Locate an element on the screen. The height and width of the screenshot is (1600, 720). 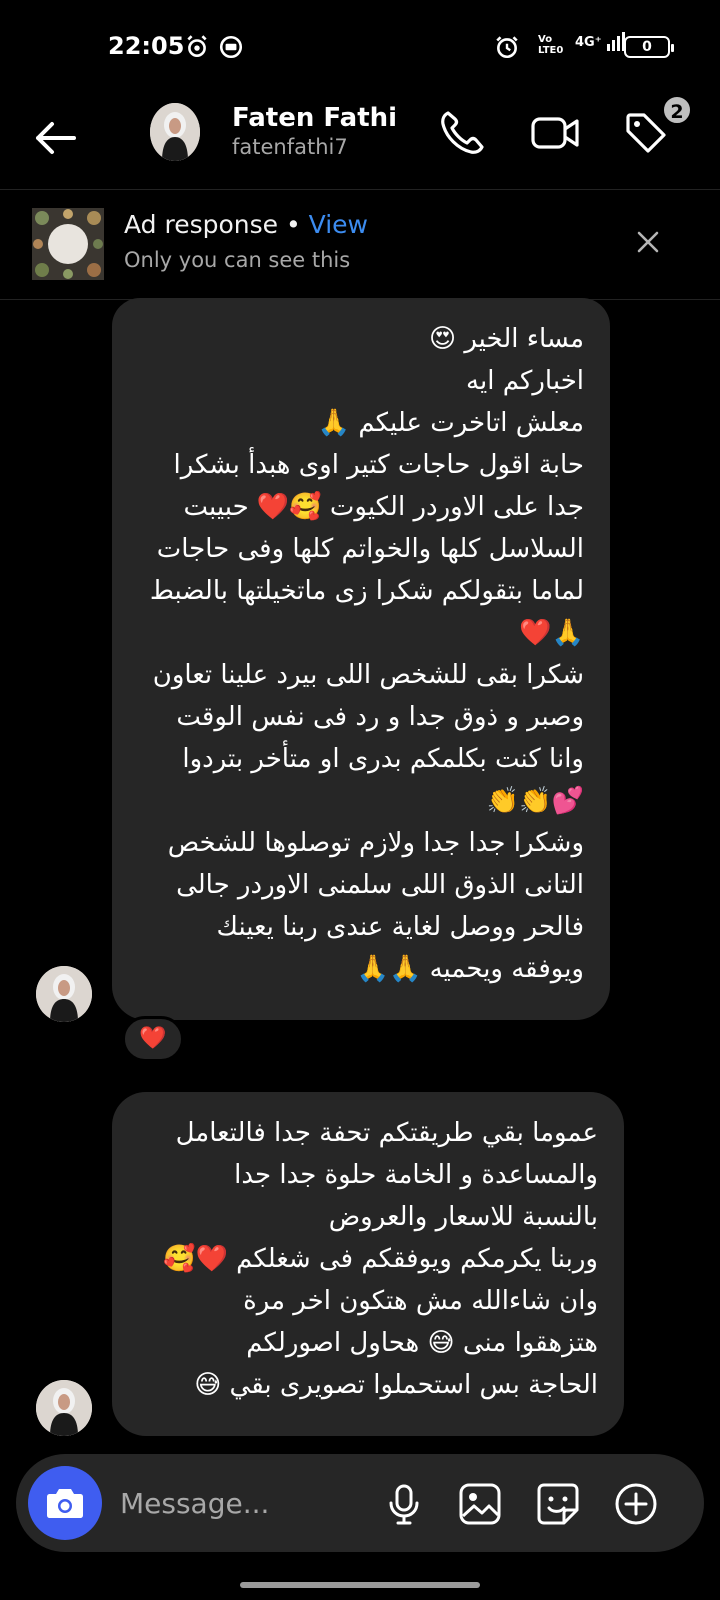
message-reaction: ❤️ is located at coordinates (153, 1039).